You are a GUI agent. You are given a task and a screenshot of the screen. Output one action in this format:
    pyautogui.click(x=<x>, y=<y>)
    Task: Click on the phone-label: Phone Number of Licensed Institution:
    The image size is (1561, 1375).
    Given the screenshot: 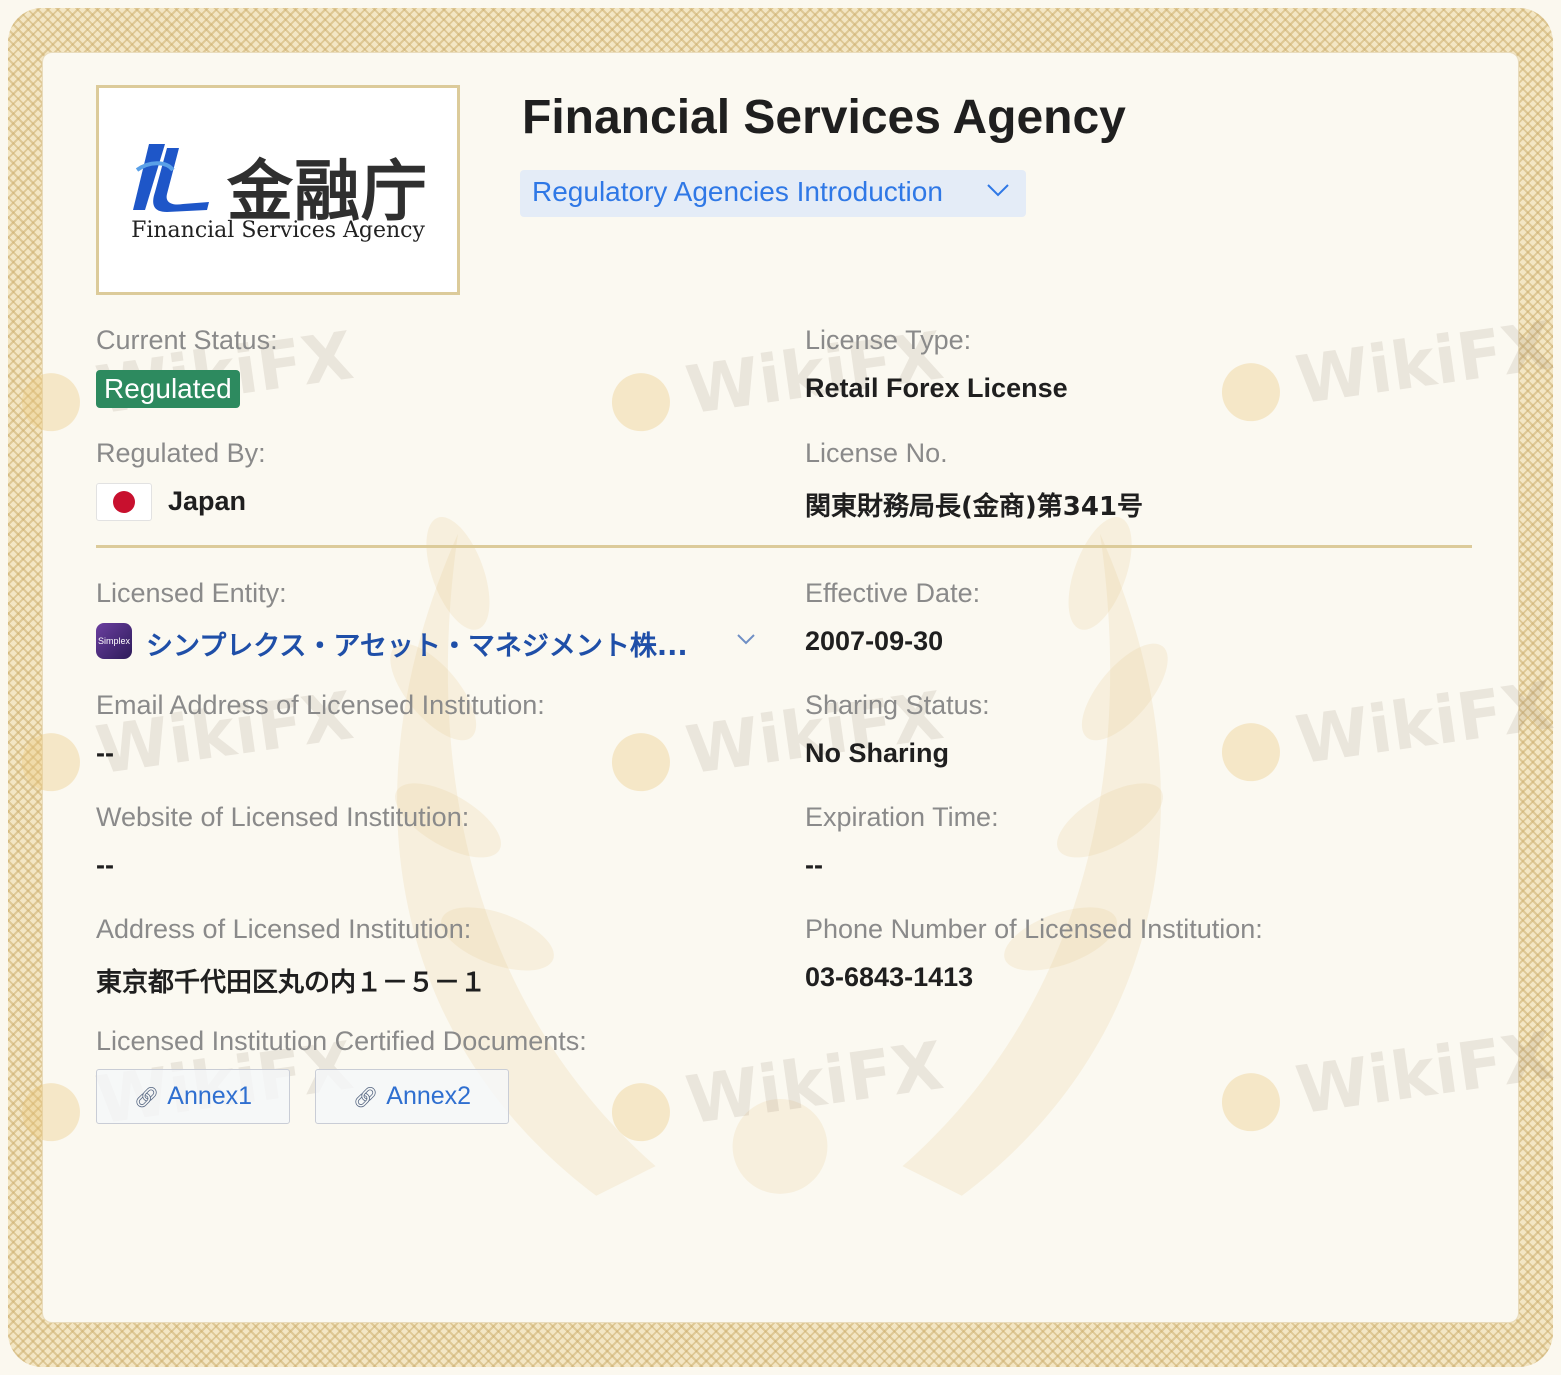 What is the action you would take?
    pyautogui.click(x=1034, y=929)
    